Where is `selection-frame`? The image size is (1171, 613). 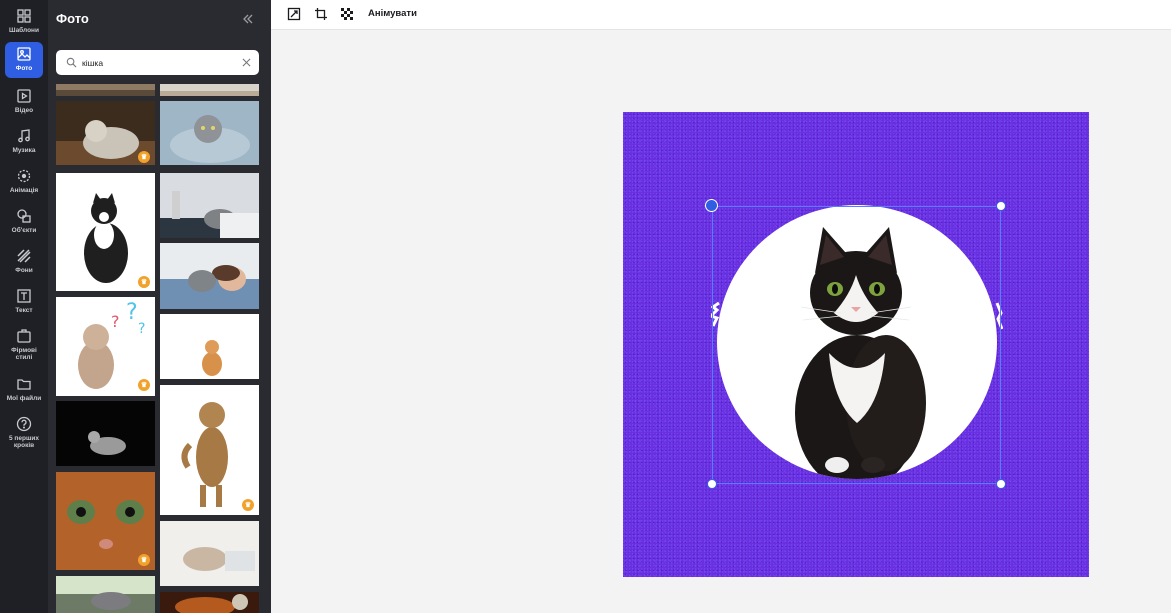
selection-frame is located at coordinates (856, 345).